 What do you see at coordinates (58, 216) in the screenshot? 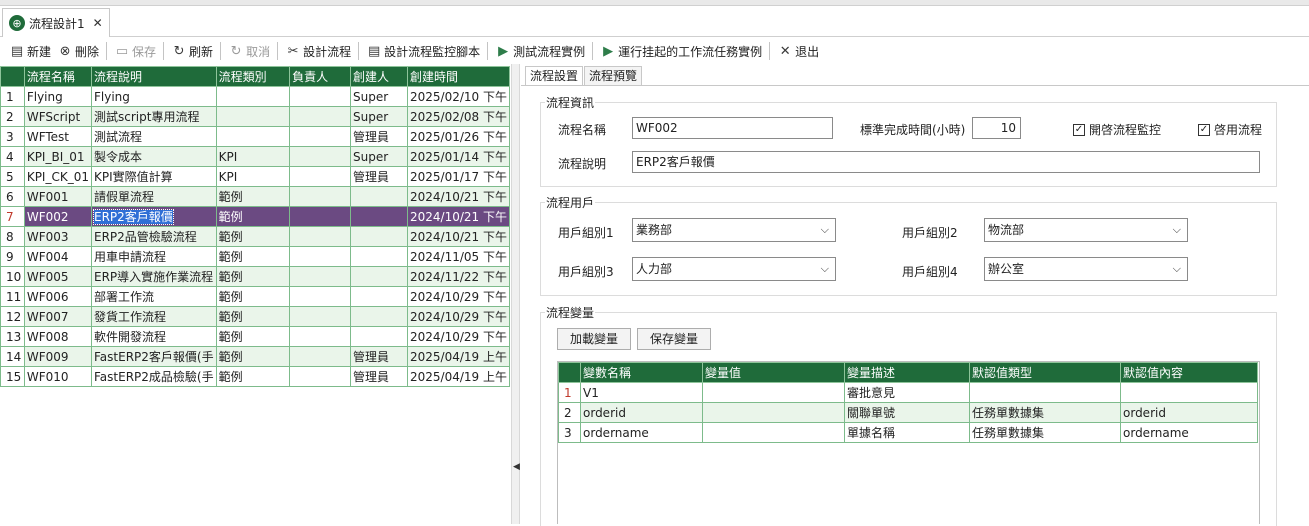
I see `cell-name: WF002` at bounding box center [58, 216].